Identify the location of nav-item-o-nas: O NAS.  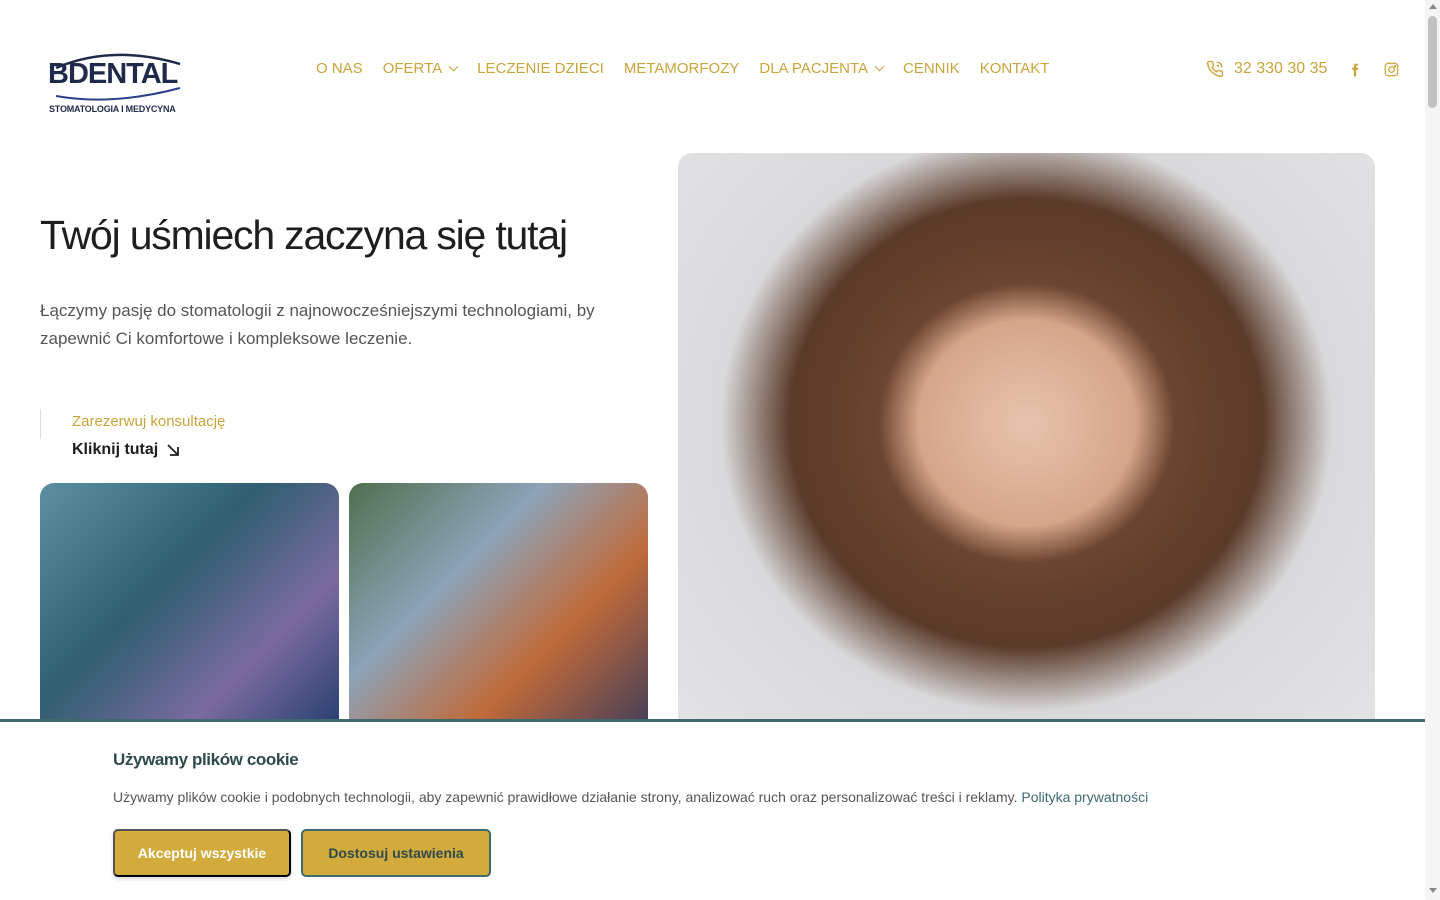
(339, 68).